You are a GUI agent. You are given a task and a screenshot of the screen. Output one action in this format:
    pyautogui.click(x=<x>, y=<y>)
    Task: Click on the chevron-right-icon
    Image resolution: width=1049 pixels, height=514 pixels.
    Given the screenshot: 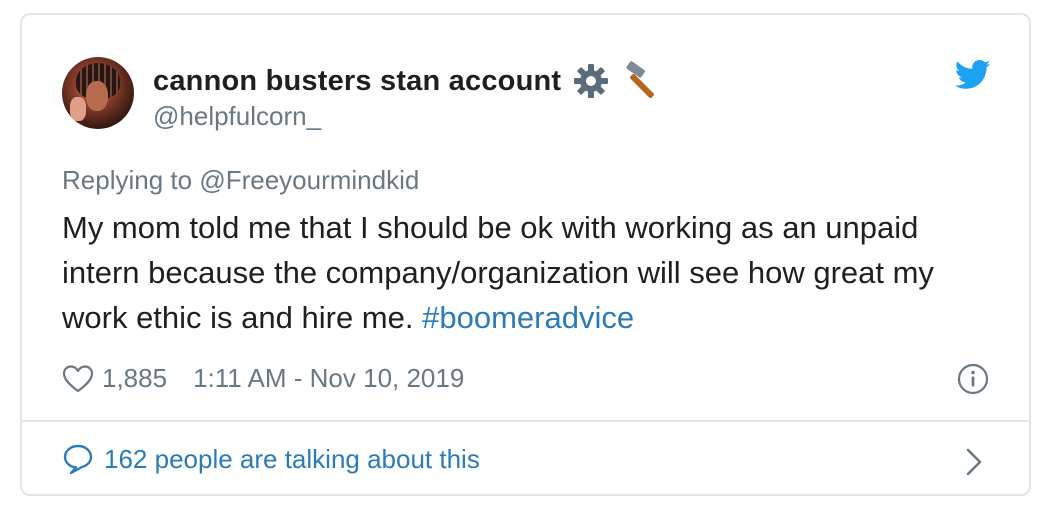 What is the action you would take?
    pyautogui.click(x=974, y=462)
    